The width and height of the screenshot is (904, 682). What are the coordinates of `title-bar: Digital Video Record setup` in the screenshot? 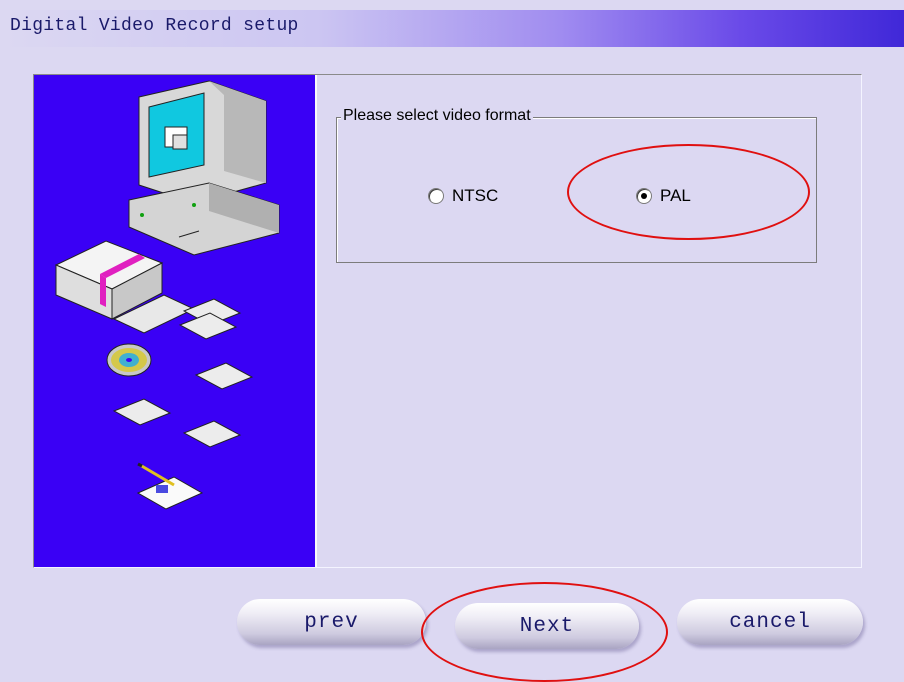 It's located at (452, 28).